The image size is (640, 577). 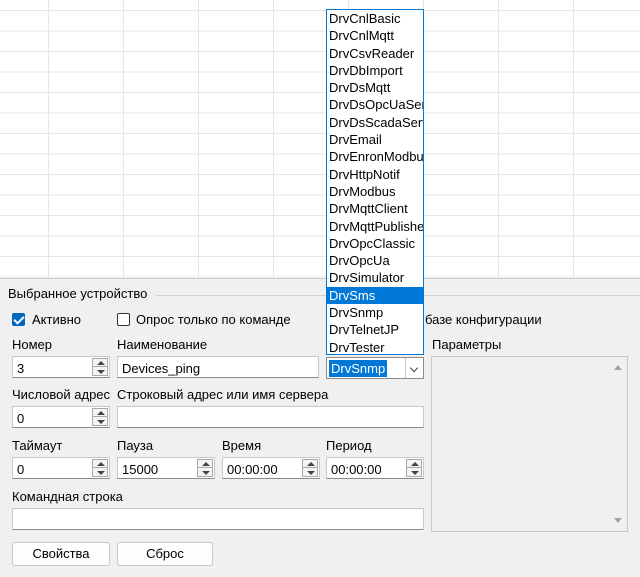 What do you see at coordinates (483, 319) in the screenshot?
I see `config-note-label: базе конфигурации` at bounding box center [483, 319].